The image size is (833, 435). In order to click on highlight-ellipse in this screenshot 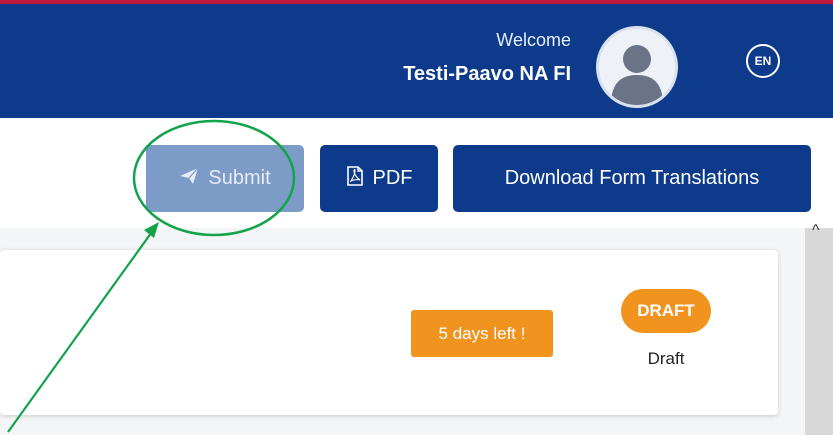, I will do `click(214, 178)`.